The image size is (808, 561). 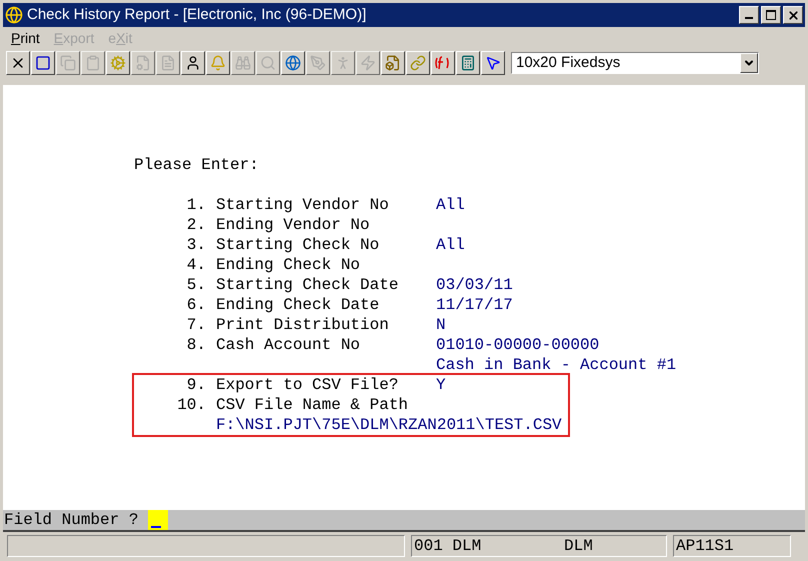 What do you see at coordinates (318, 63) in the screenshot?
I see `pen-icon` at bounding box center [318, 63].